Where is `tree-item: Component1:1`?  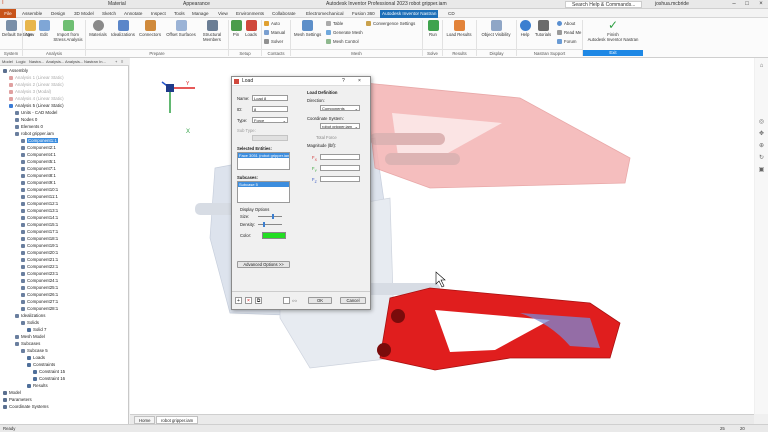
tree-item: Component1:1 is located at coordinates (39, 141).